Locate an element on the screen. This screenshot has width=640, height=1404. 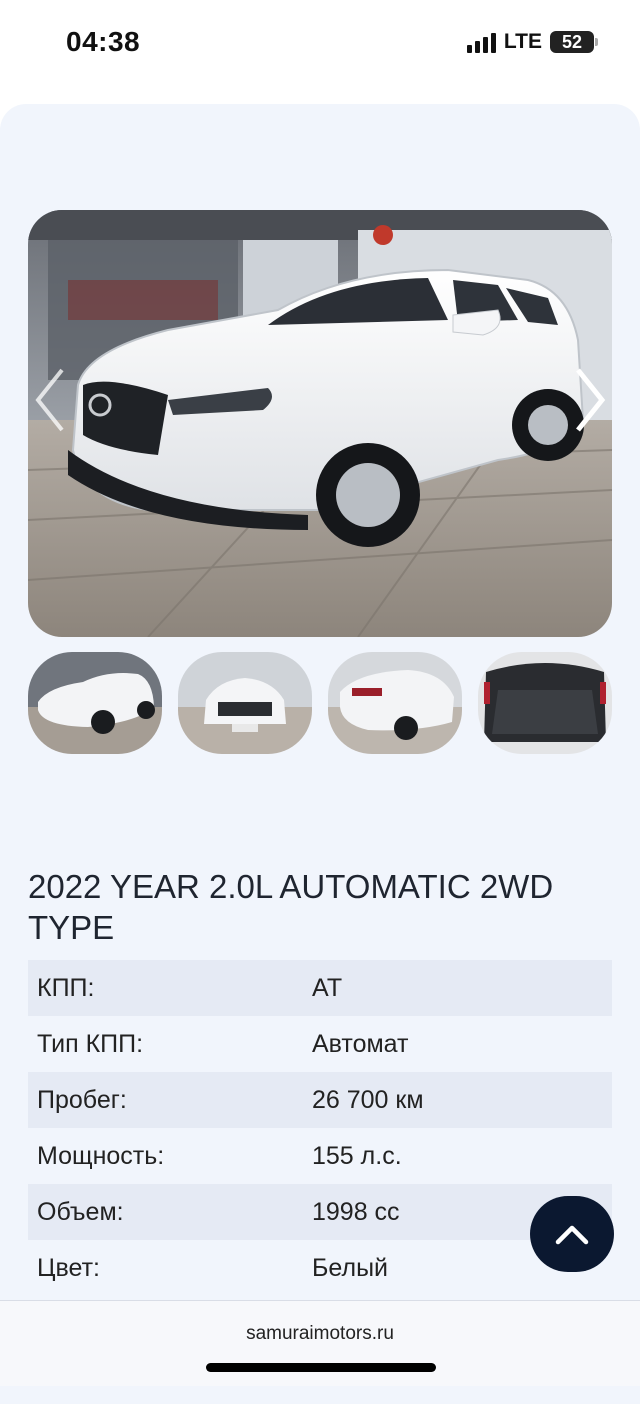
status-indicators: LTE 52 is located at coordinates (532, 42).